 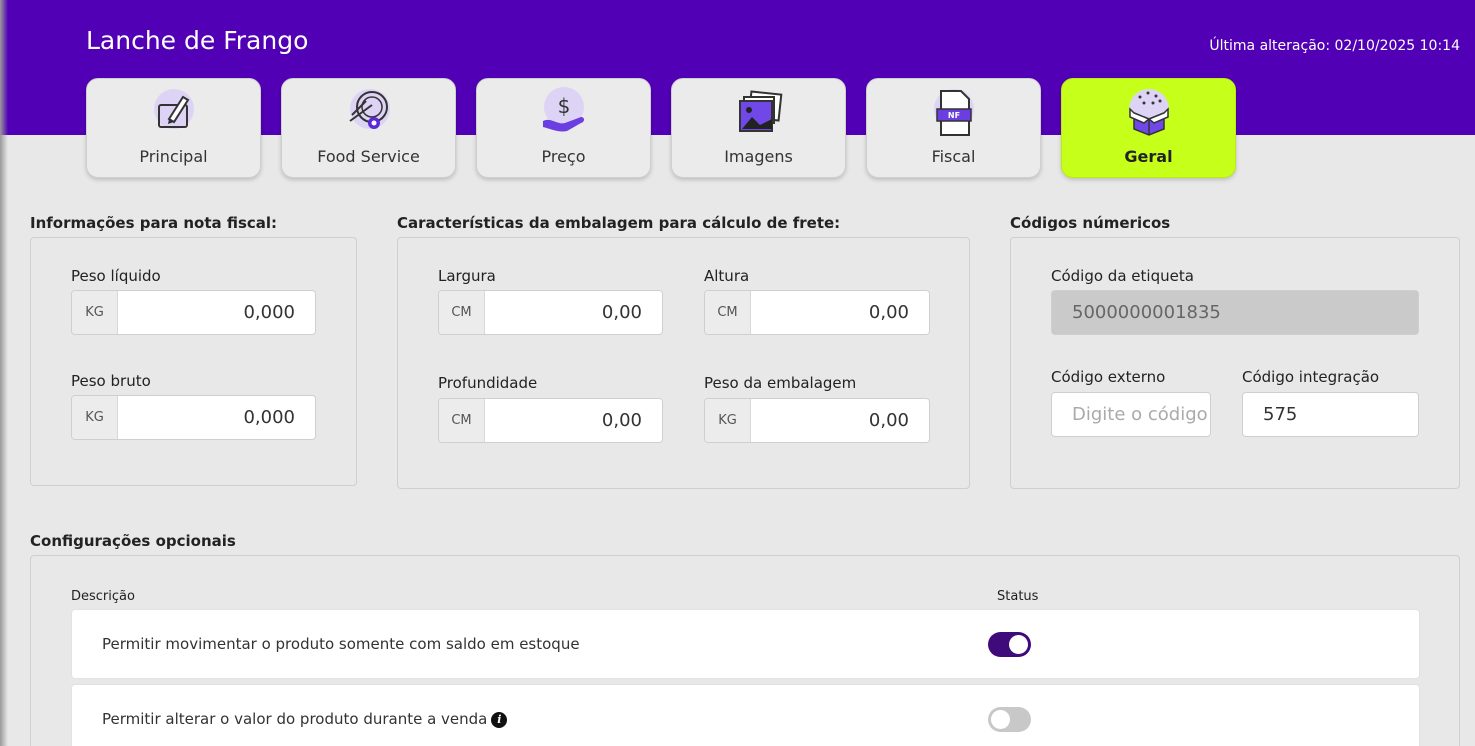 What do you see at coordinates (173, 156) in the screenshot?
I see `tab-label: Principal` at bounding box center [173, 156].